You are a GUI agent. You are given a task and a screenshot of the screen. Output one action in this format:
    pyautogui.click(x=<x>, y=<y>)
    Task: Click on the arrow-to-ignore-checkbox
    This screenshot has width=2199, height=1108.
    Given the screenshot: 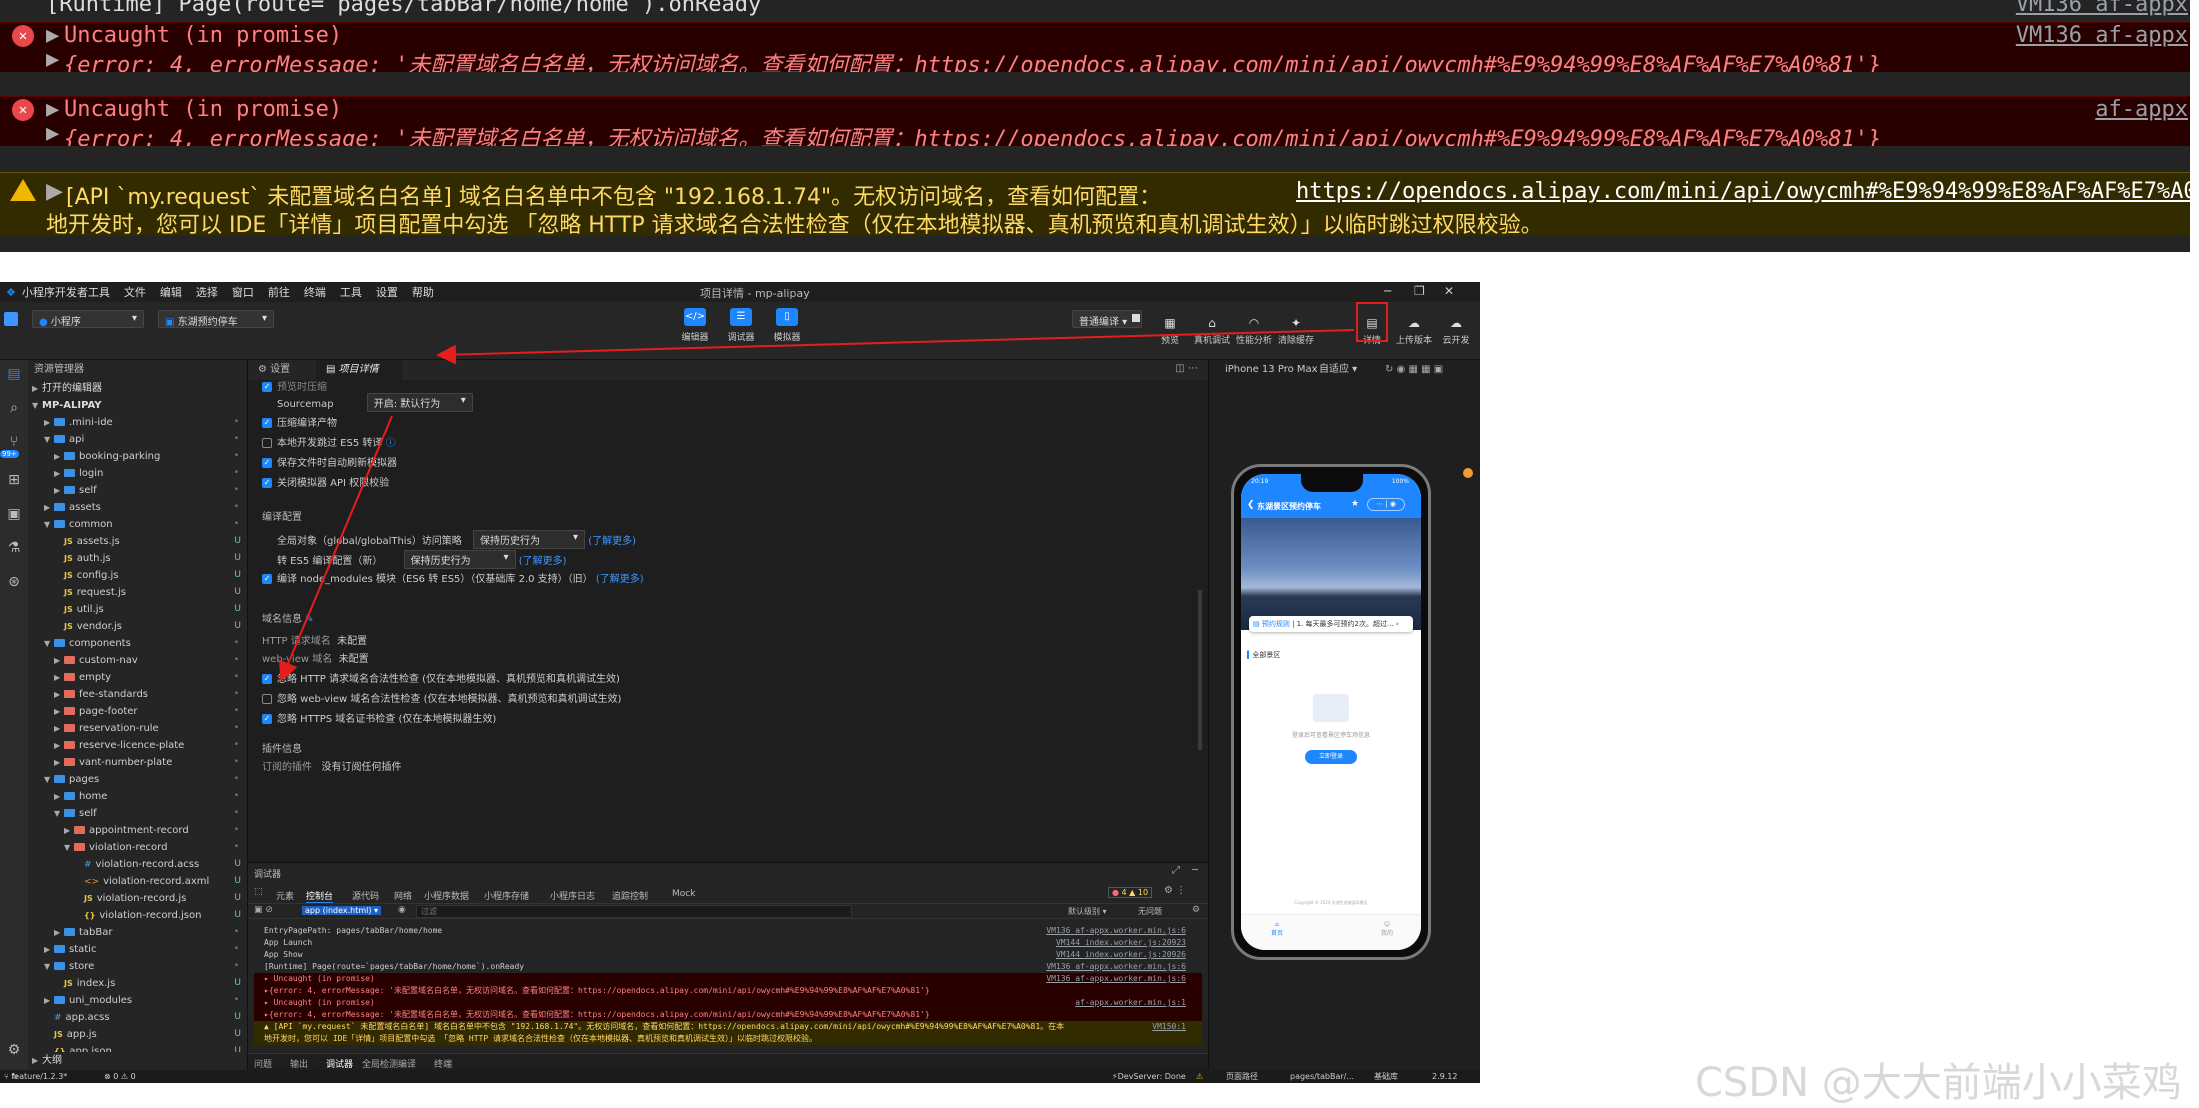 What is the action you would take?
    pyautogui.click(x=335, y=548)
    